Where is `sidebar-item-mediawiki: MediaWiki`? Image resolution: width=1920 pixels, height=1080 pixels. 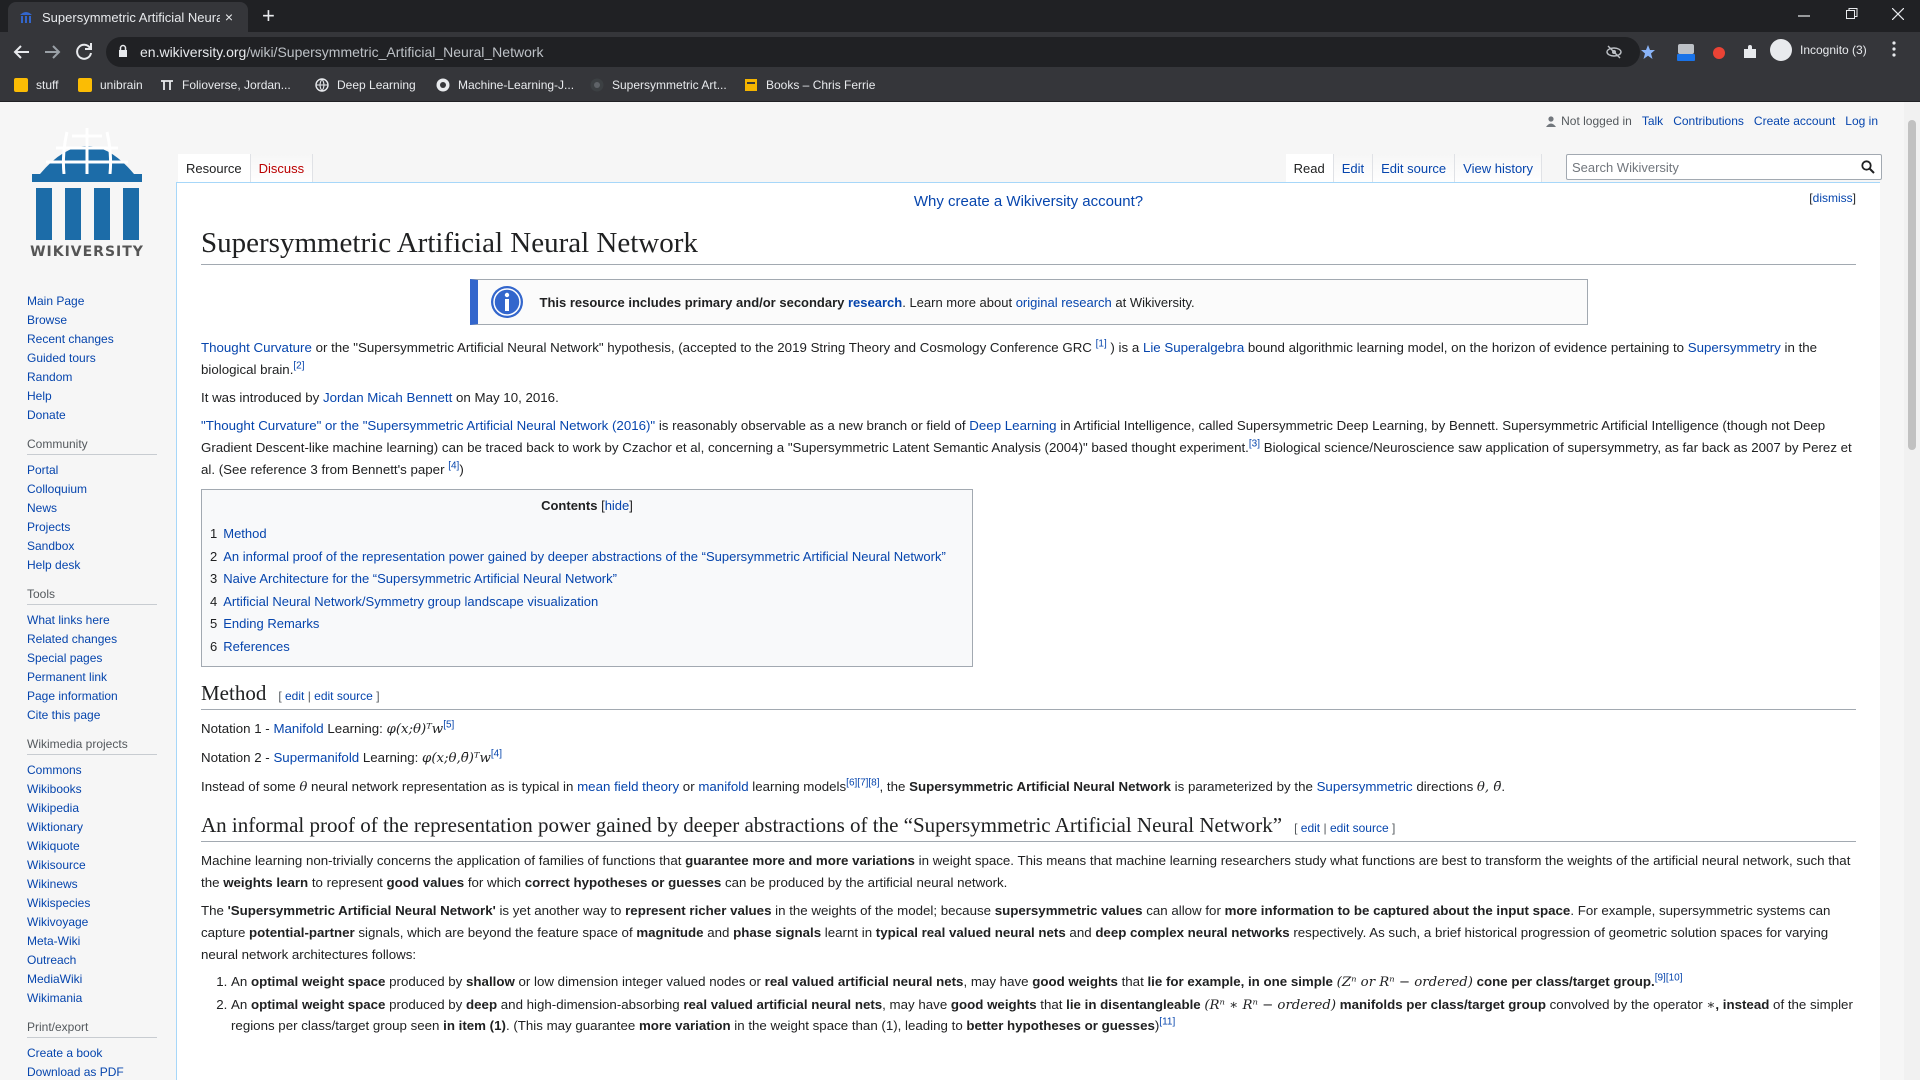 sidebar-item-mediawiki: MediaWiki is located at coordinates (54, 979).